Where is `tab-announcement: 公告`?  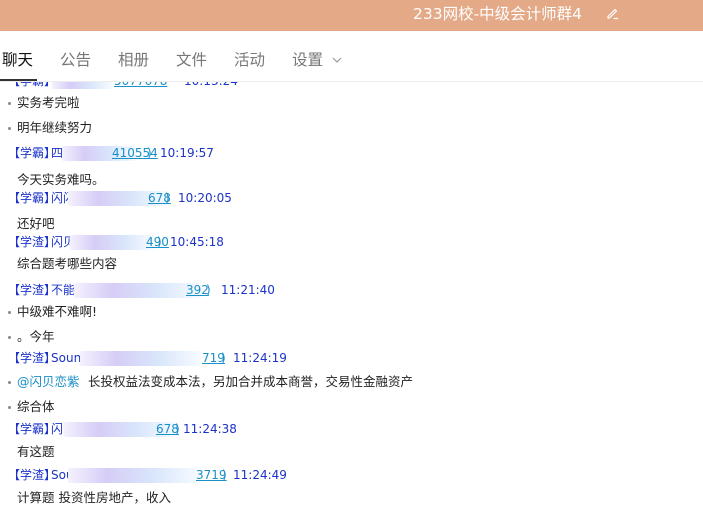
tab-announcement: 公告 is located at coordinates (75, 60).